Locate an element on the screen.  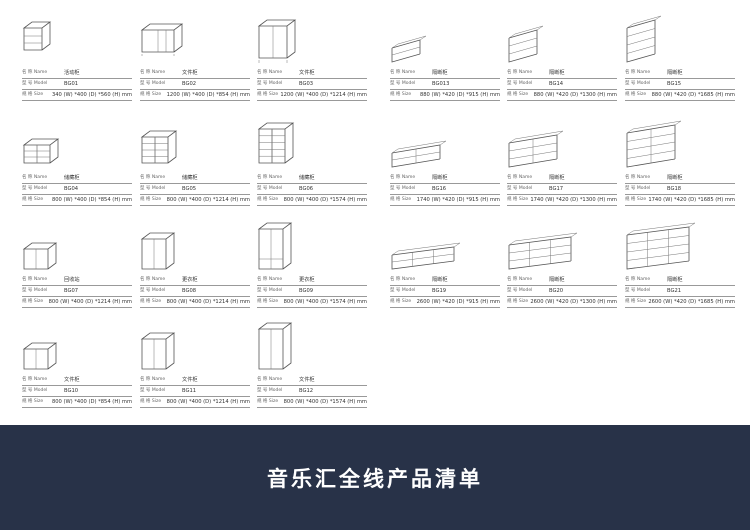
spec-value-size: 1740 (W) *420 (D) *1685 (H) mm is located at coordinates (691, 200).